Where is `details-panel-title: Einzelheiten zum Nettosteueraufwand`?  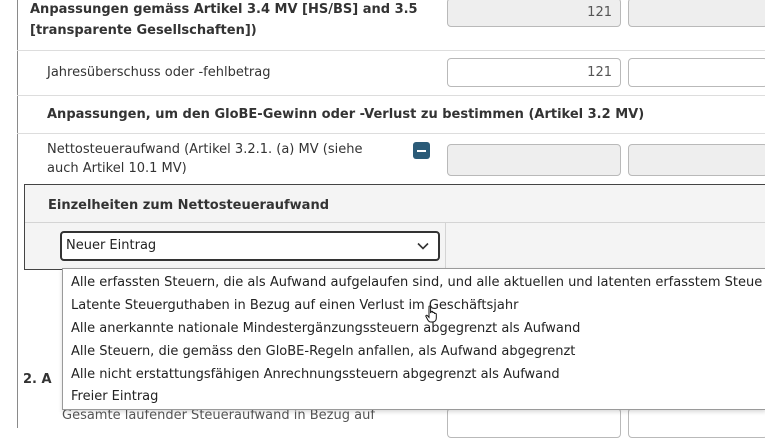
details-panel-title: Einzelheiten zum Nettosteueraufwand is located at coordinates (188, 205).